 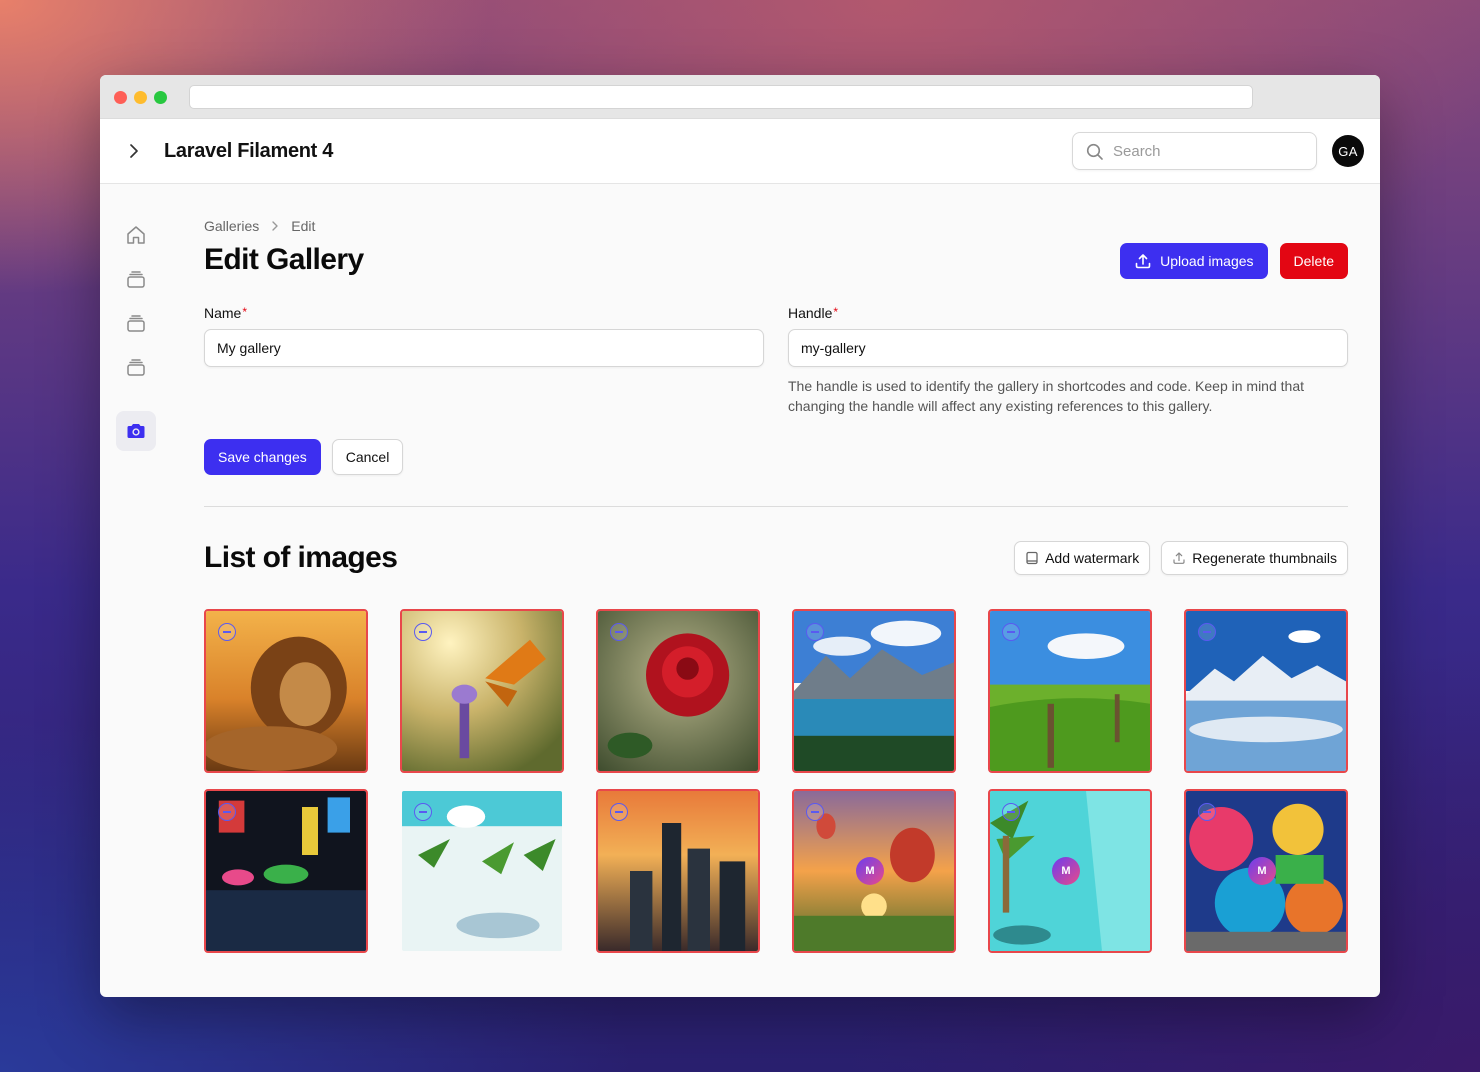 What do you see at coordinates (776, 506) in the screenshot?
I see `section-divider` at bounding box center [776, 506].